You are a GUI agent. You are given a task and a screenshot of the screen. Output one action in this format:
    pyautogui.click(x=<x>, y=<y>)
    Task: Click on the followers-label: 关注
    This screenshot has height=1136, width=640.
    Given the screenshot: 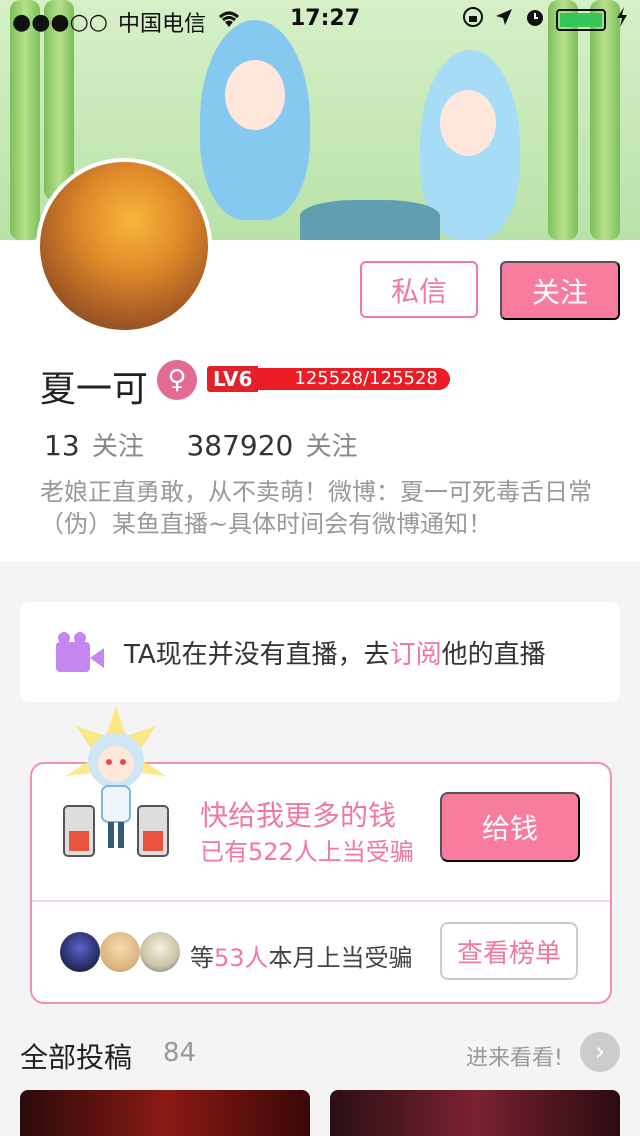 What is the action you would take?
    pyautogui.click(x=332, y=447)
    